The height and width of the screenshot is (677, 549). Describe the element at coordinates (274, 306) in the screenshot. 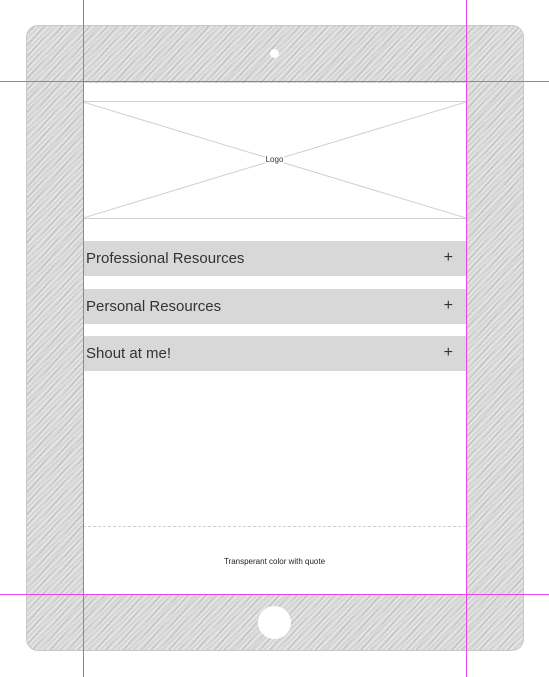

I see `menu-item-personal-resources: Personal Resources +` at that location.